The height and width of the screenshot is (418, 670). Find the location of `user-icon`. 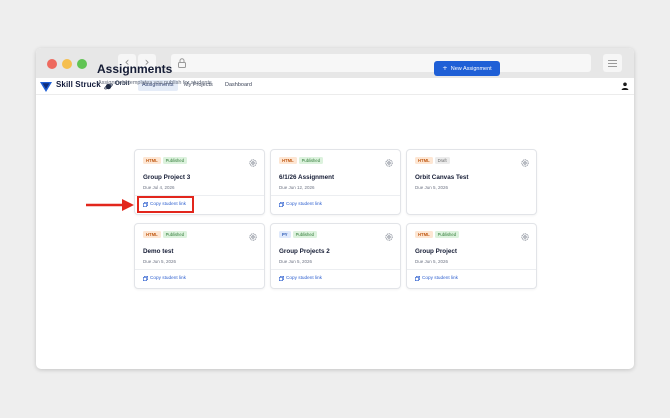

user-icon is located at coordinates (625, 86).